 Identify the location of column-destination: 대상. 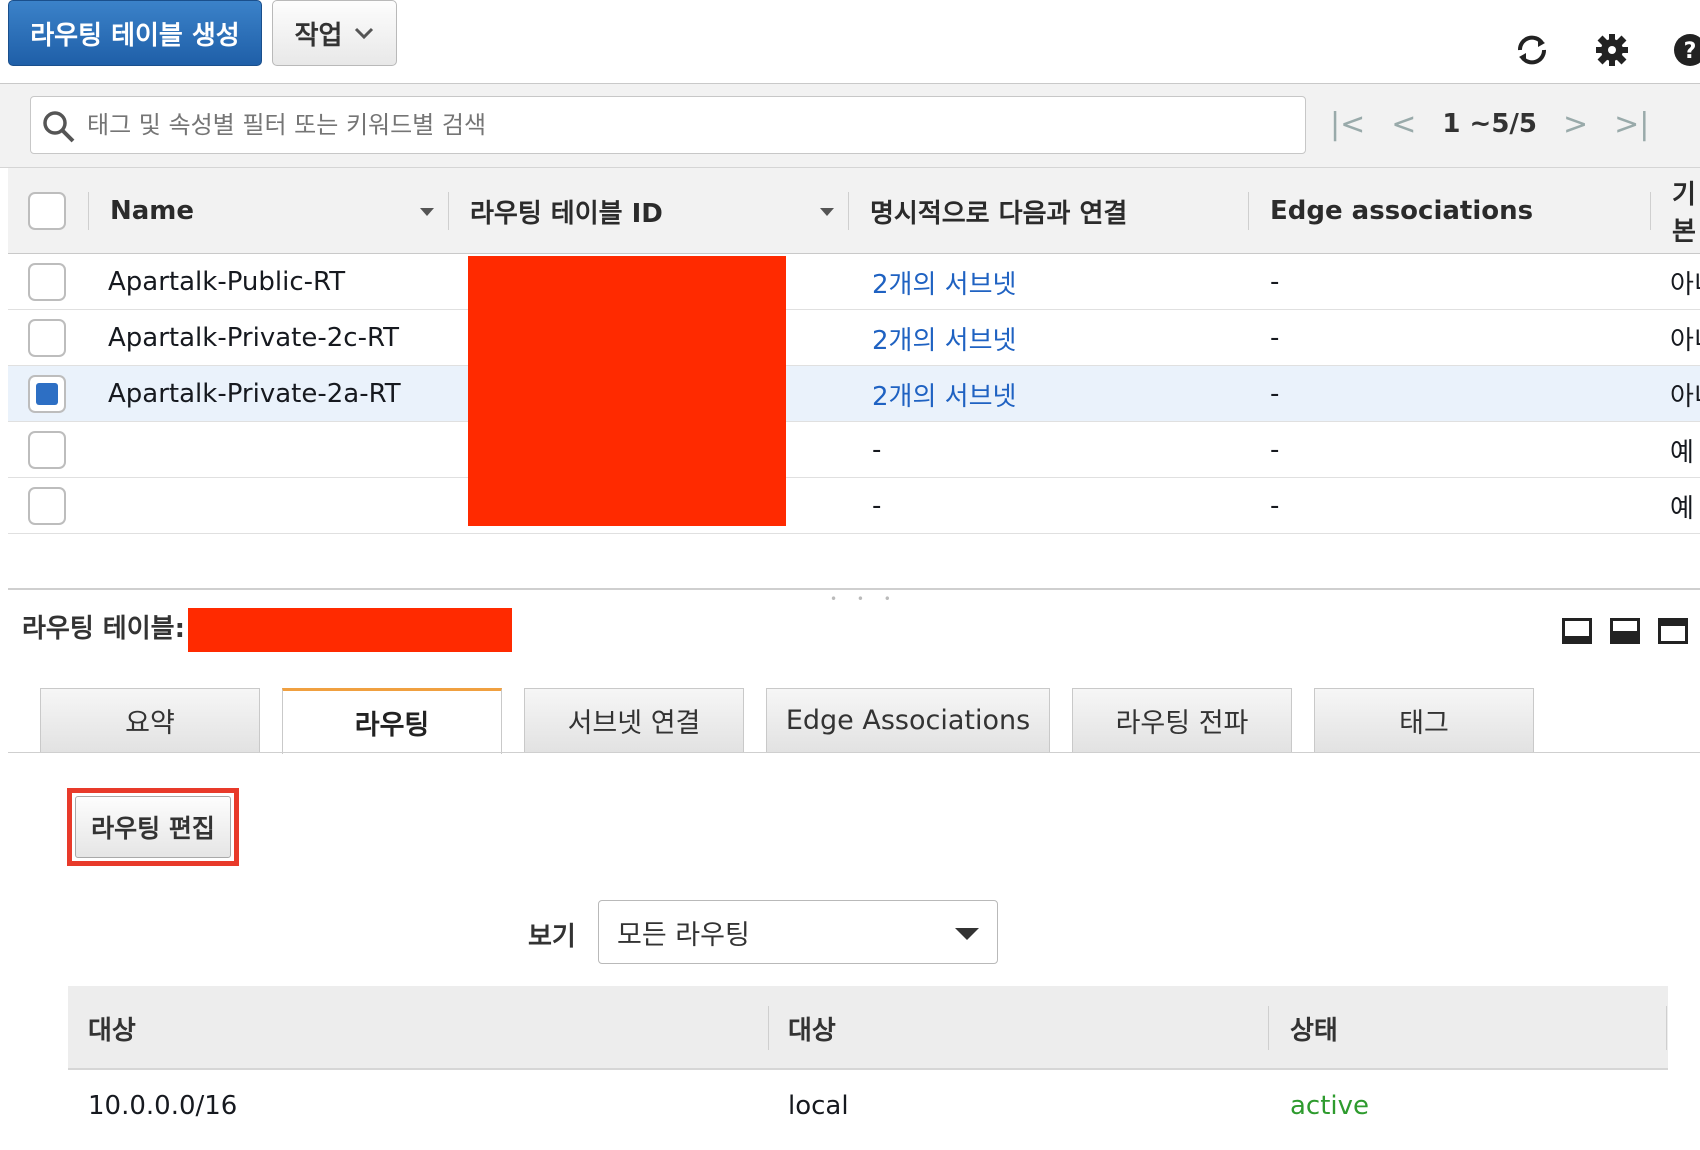
(112, 1028).